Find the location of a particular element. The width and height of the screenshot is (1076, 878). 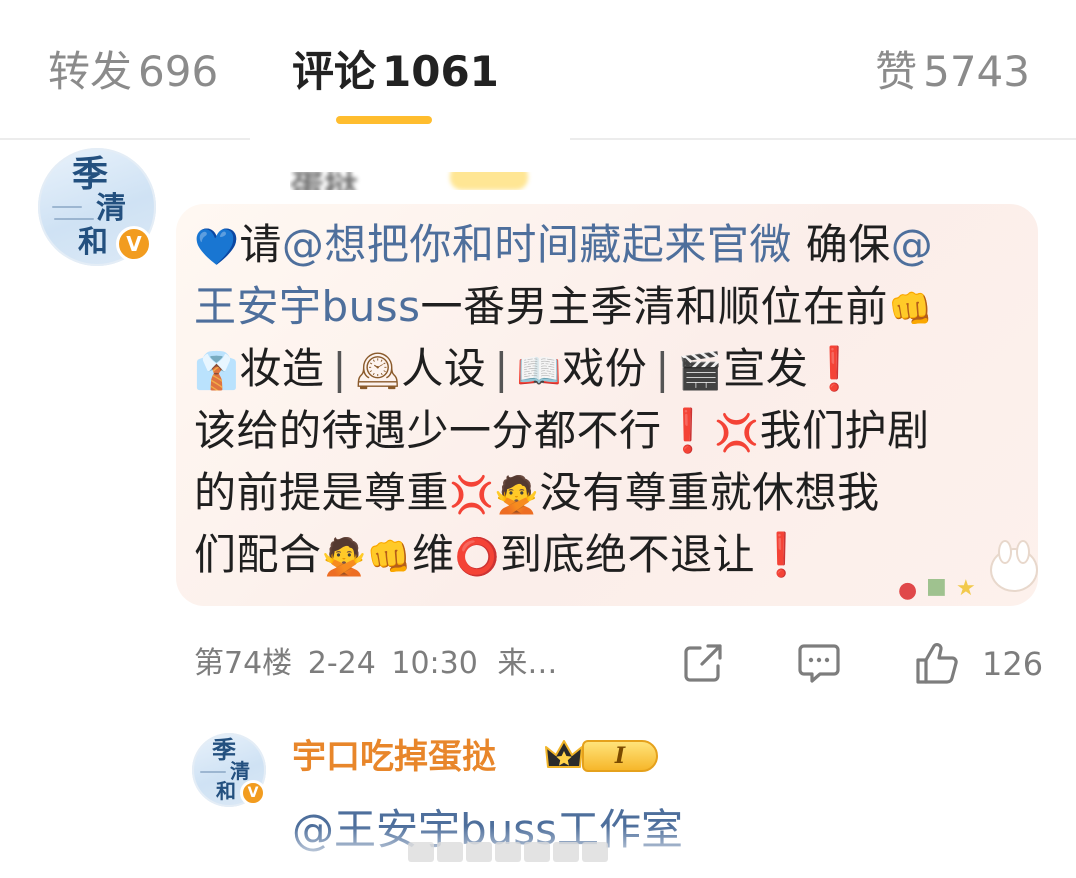

comment-icon is located at coordinates (819, 663).